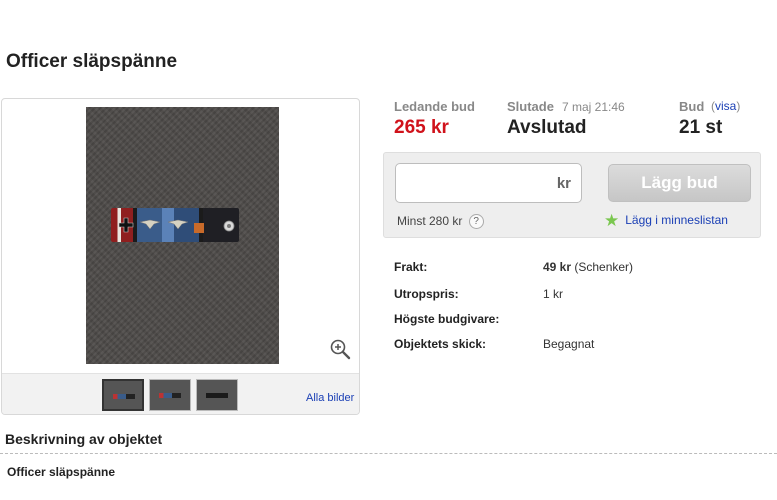 The height and width of the screenshot is (500, 777). Describe the element at coordinates (182, 235) in the screenshot. I see `main-product-image` at that location.